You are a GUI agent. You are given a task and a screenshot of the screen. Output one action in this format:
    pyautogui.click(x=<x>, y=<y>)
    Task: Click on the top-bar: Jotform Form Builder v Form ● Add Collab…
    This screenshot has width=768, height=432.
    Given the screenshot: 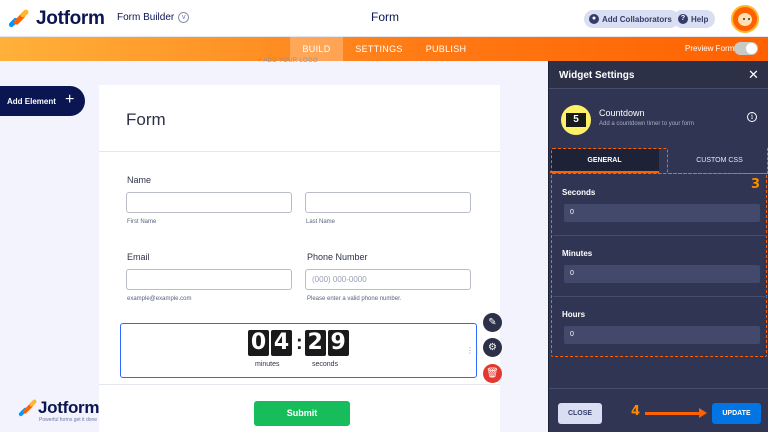 What is the action you would take?
    pyautogui.click(x=384, y=18)
    